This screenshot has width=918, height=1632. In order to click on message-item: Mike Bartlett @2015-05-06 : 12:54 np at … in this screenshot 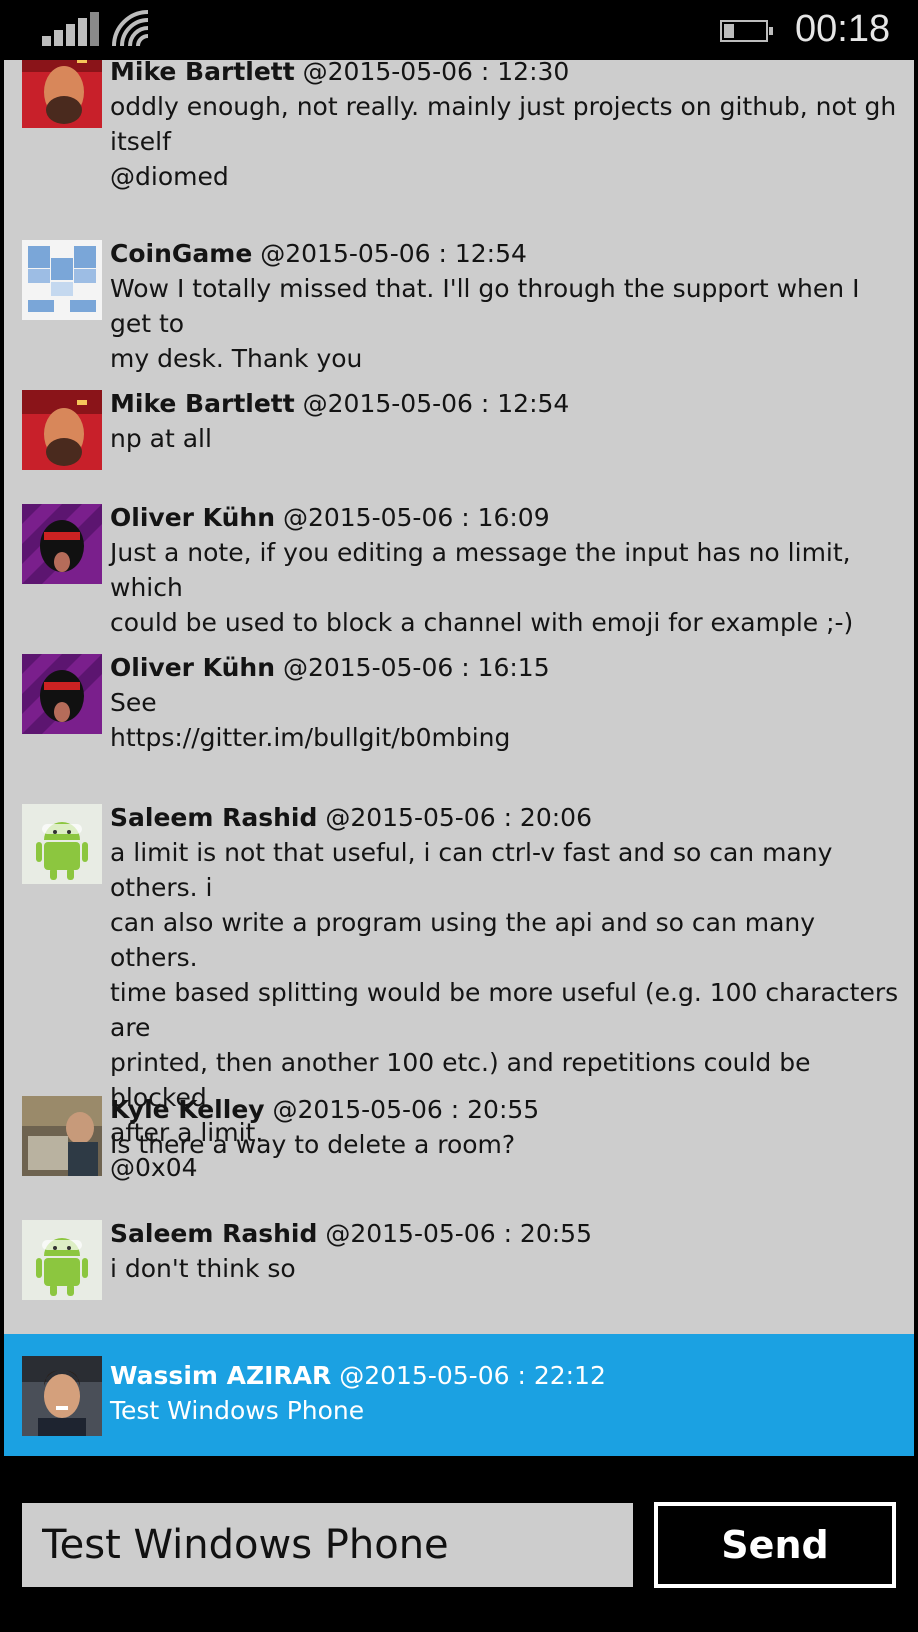, I will do `click(459, 437)`.